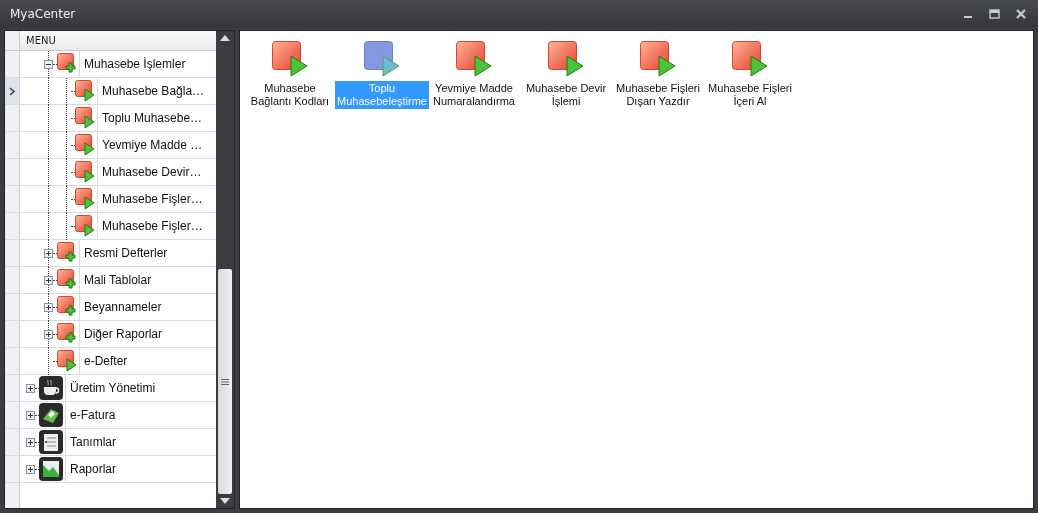  Describe the element at coordinates (1021, 14) in the screenshot. I see `close-icon` at that location.